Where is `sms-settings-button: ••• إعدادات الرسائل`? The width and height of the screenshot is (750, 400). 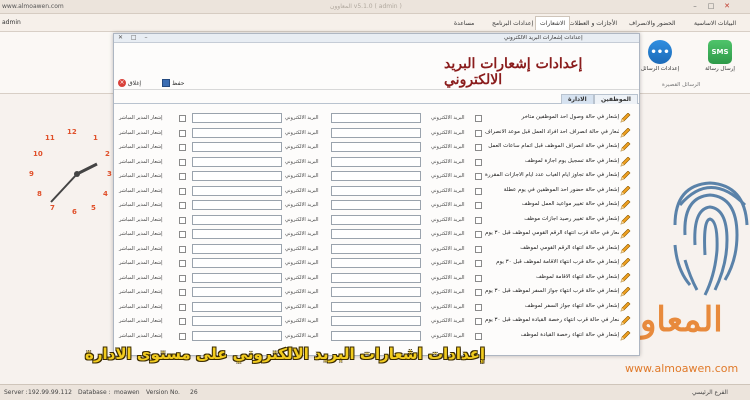
sms-settings-button: ••• إعدادات الرسائل is located at coordinates (660, 56).